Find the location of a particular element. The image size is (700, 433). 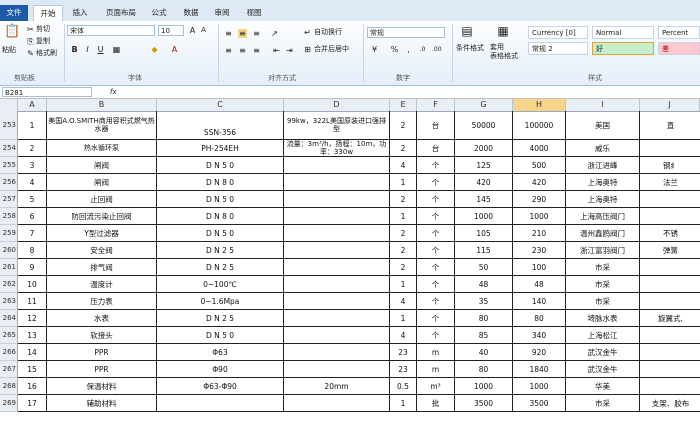

cell-g: 48 is located at coordinates (484, 284).